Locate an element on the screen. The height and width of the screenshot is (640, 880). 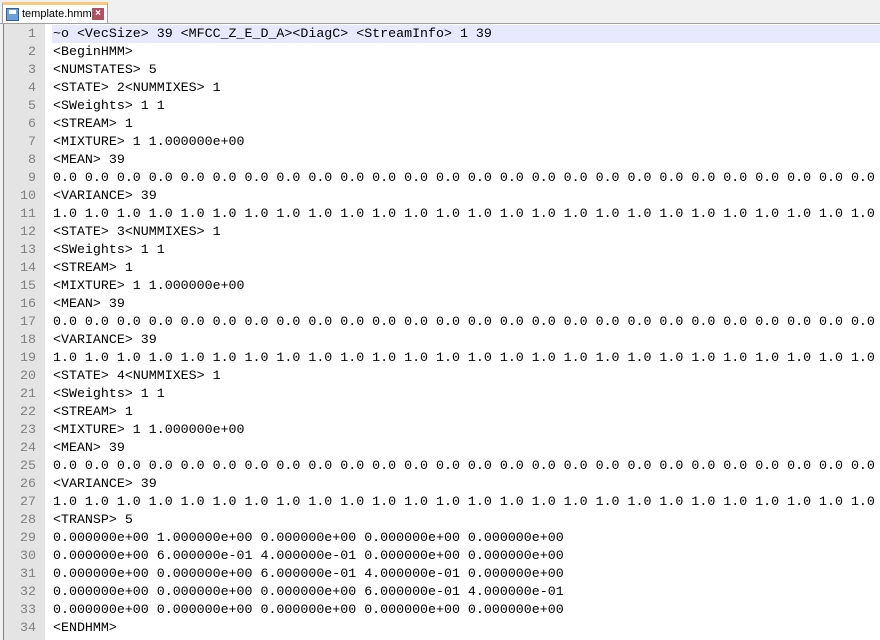
editor-line: 4 <STATE> 2<NUMMIXES> 1 is located at coordinates (442, 88).